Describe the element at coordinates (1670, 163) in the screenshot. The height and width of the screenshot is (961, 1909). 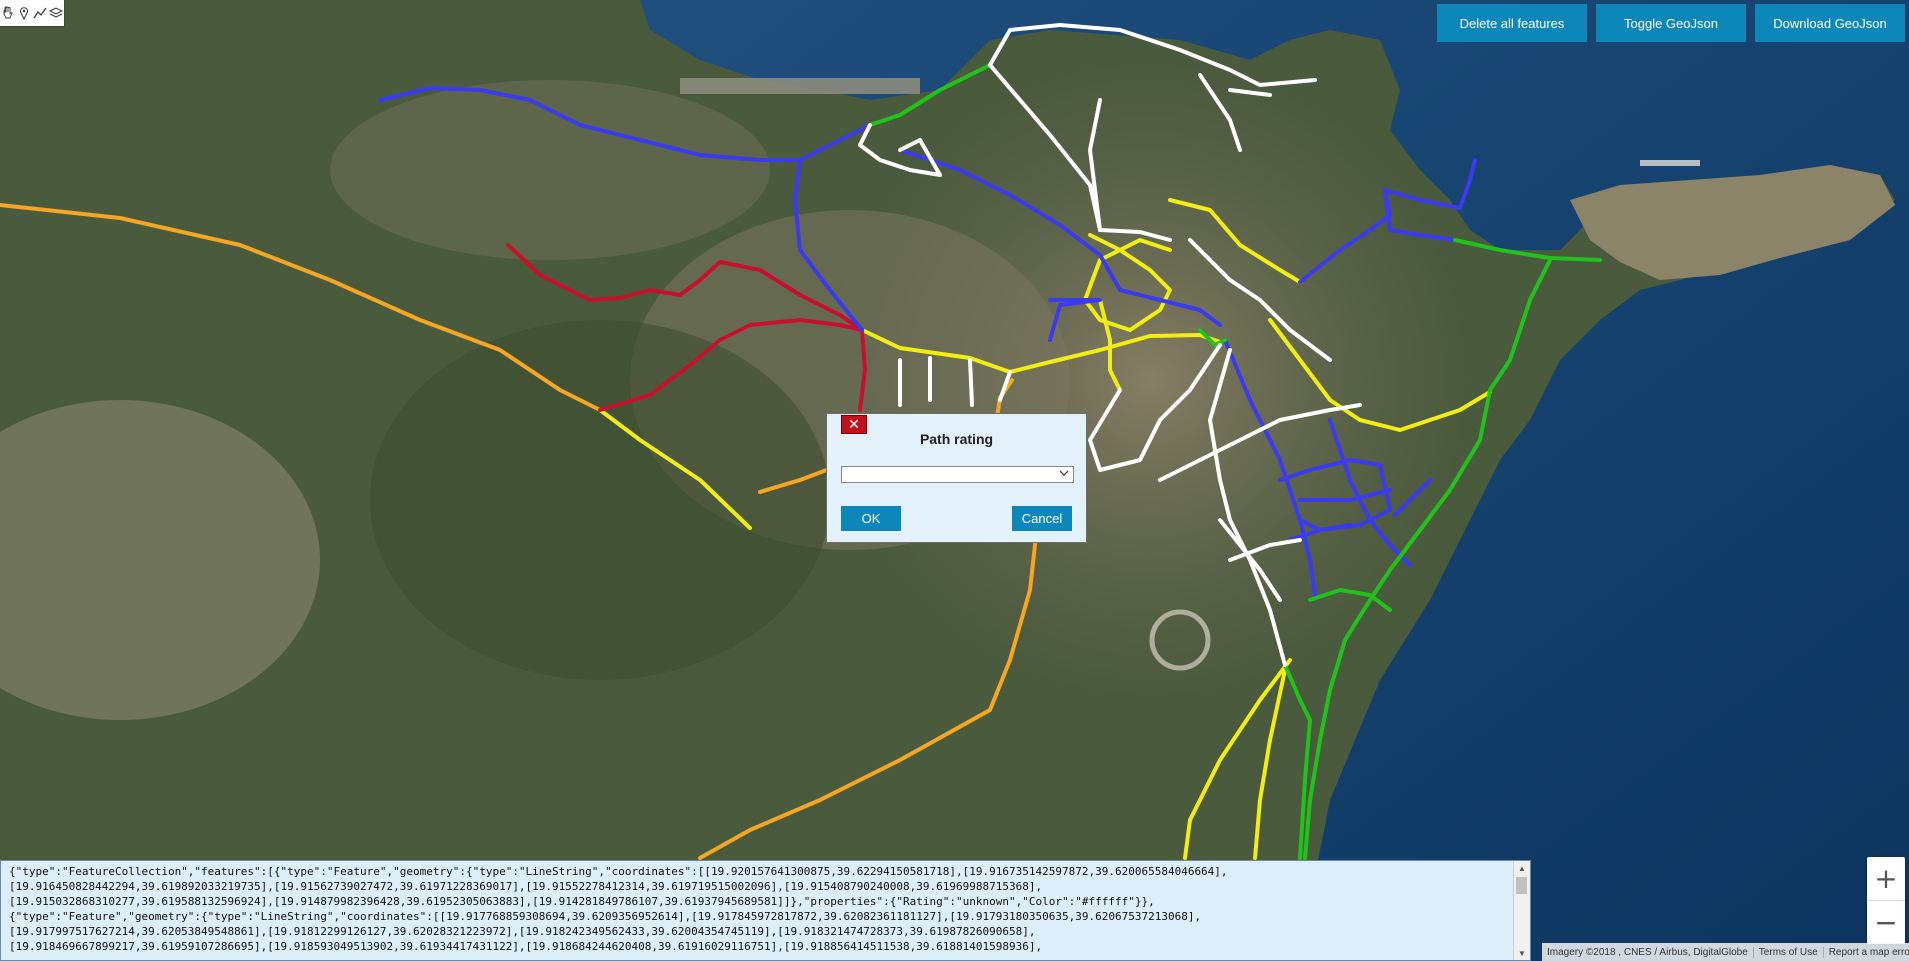
I see `pier` at that location.